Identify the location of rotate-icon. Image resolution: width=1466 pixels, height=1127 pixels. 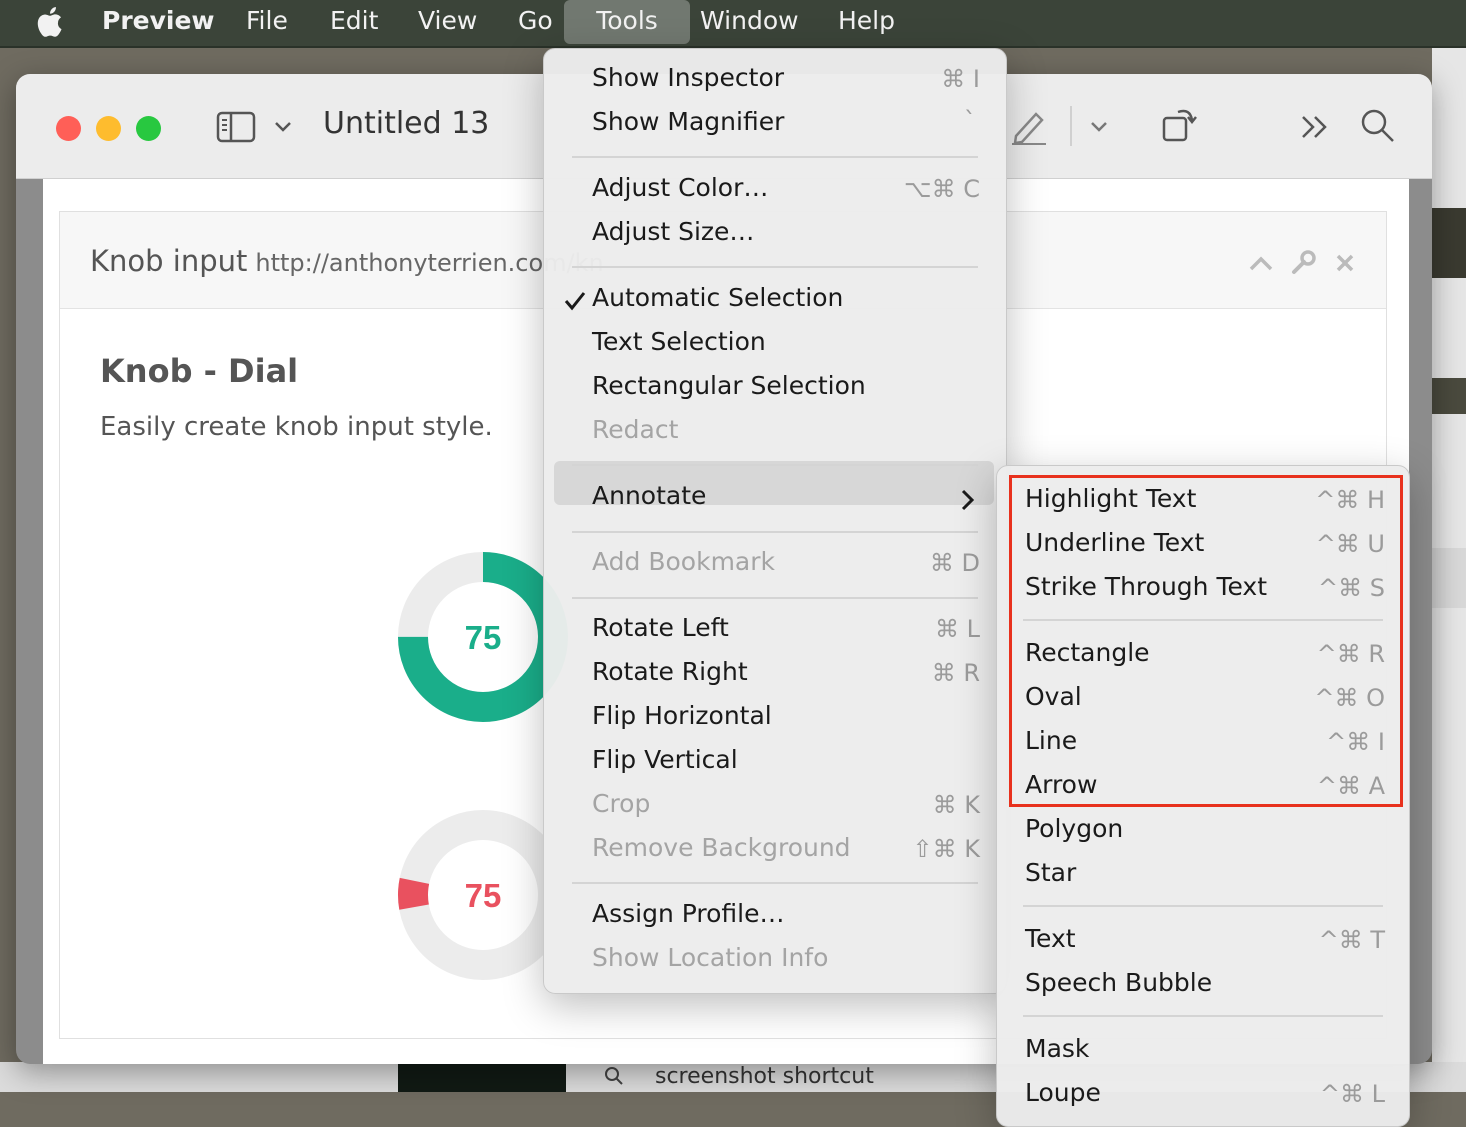
(1180, 124).